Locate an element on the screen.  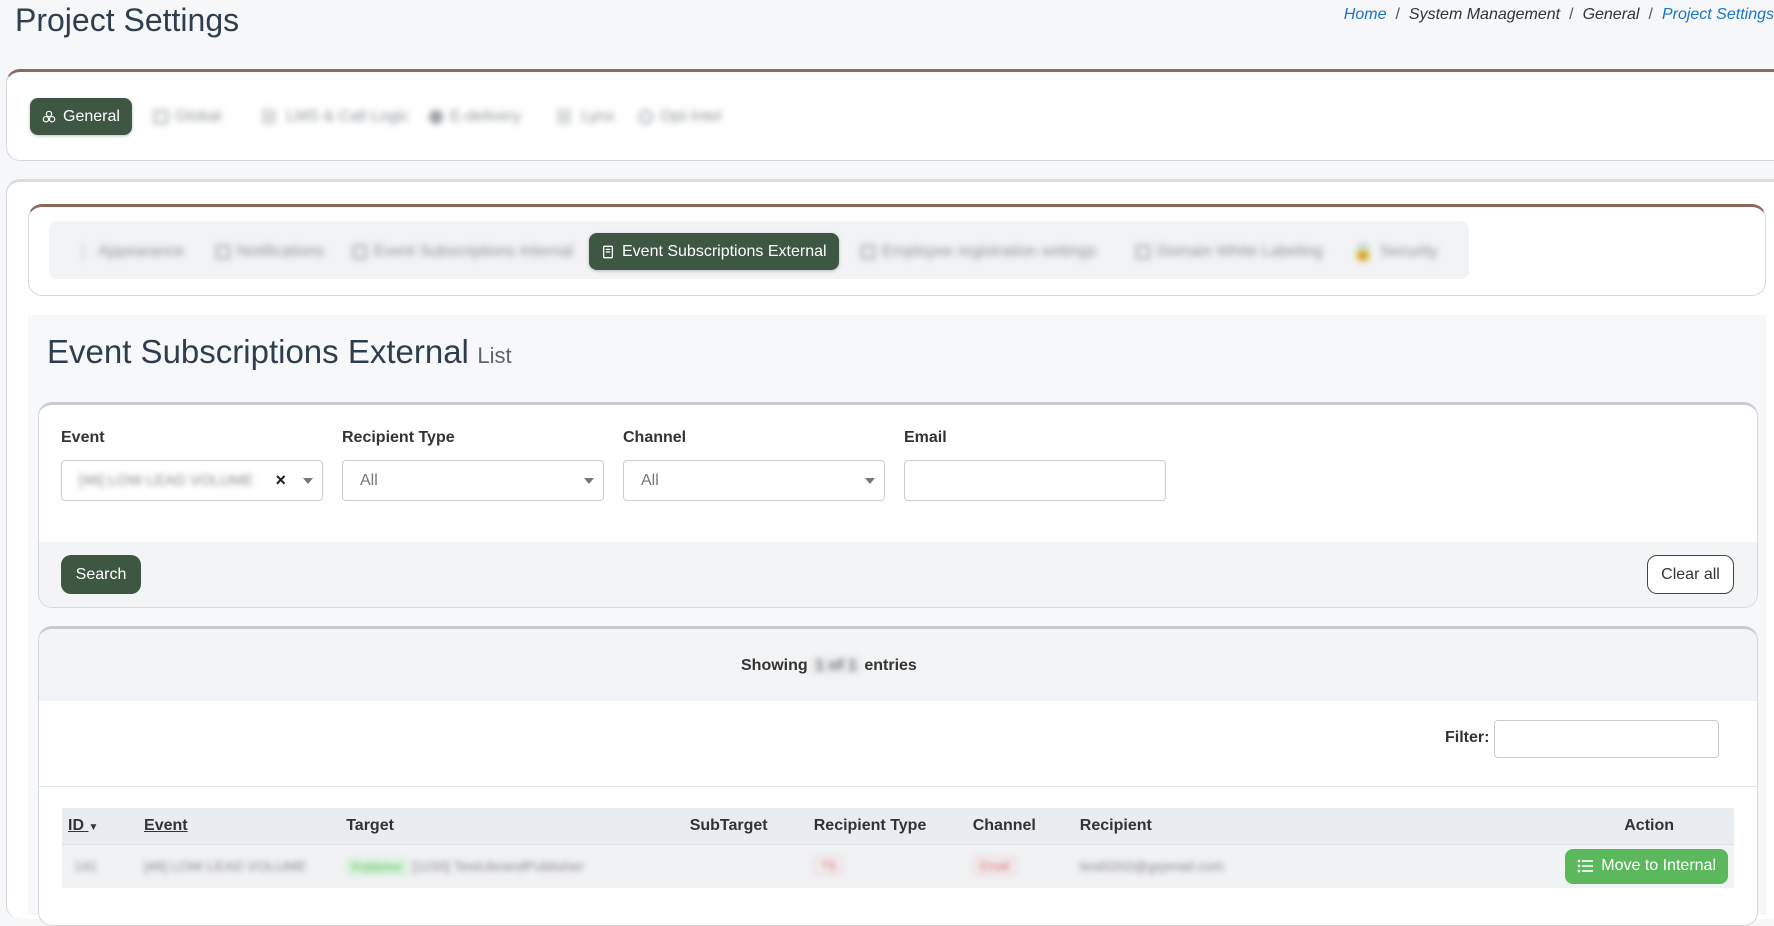
column-action: Action is located at coordinates (1649, 826).